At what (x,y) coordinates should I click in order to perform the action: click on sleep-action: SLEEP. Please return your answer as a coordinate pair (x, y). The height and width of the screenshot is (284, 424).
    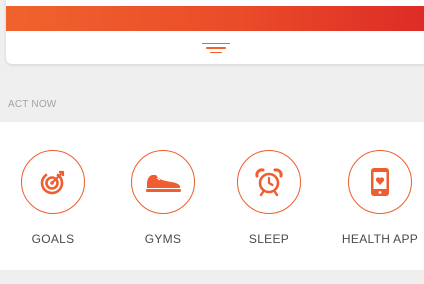
    Looking at the image, I should click on (269, 196).